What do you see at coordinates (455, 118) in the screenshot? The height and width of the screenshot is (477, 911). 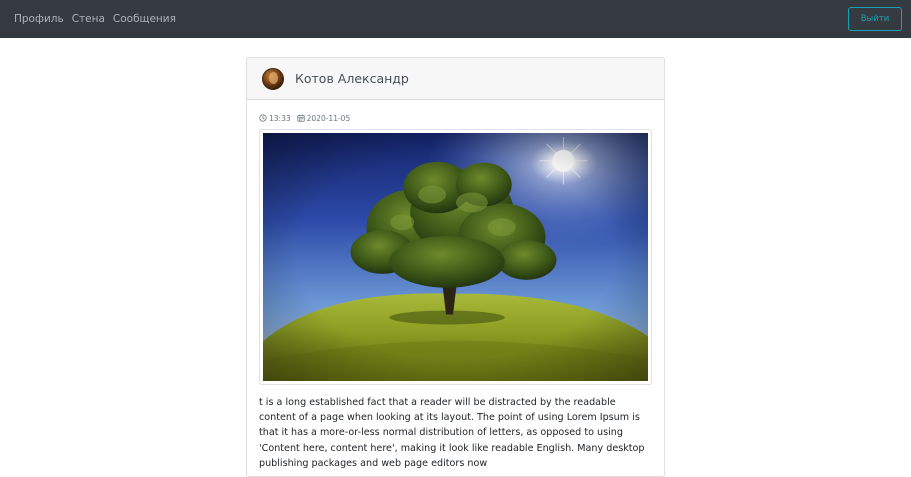 I see `post-meta: 13:33 2020-11-05` at bounding box center [455, 118].